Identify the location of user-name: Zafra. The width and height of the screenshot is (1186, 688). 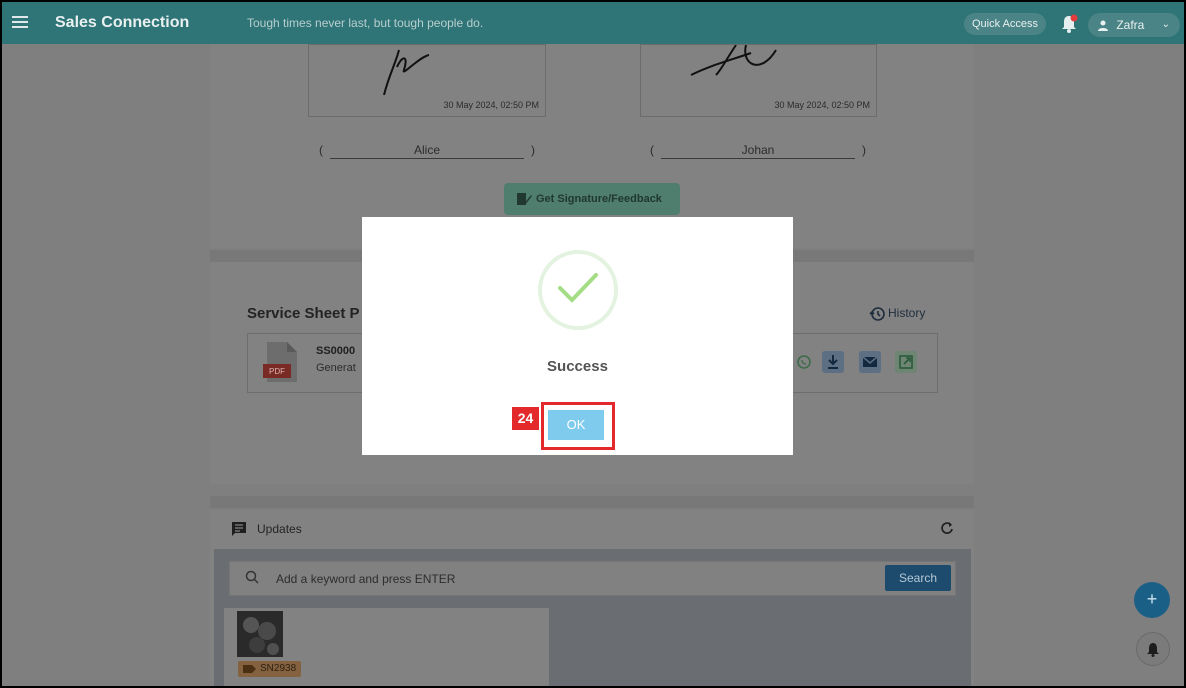
(1130, 25).